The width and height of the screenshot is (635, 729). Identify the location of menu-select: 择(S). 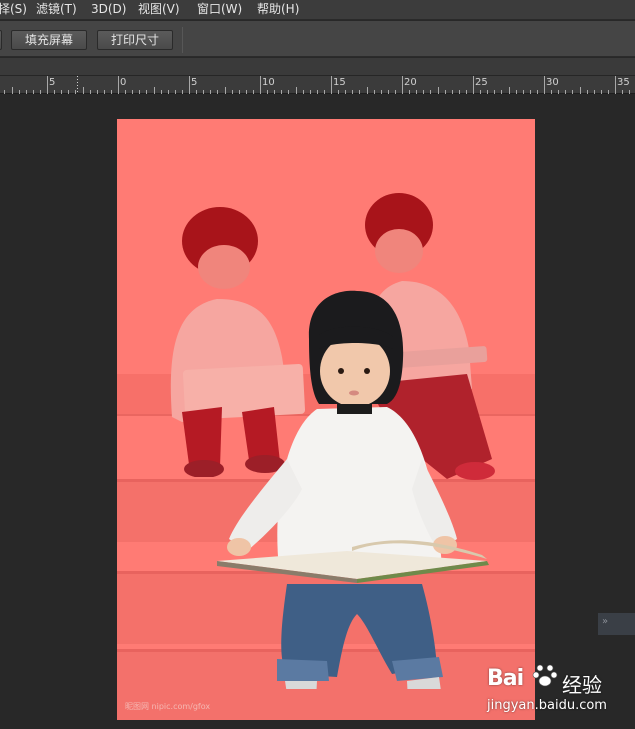
(13, 10).